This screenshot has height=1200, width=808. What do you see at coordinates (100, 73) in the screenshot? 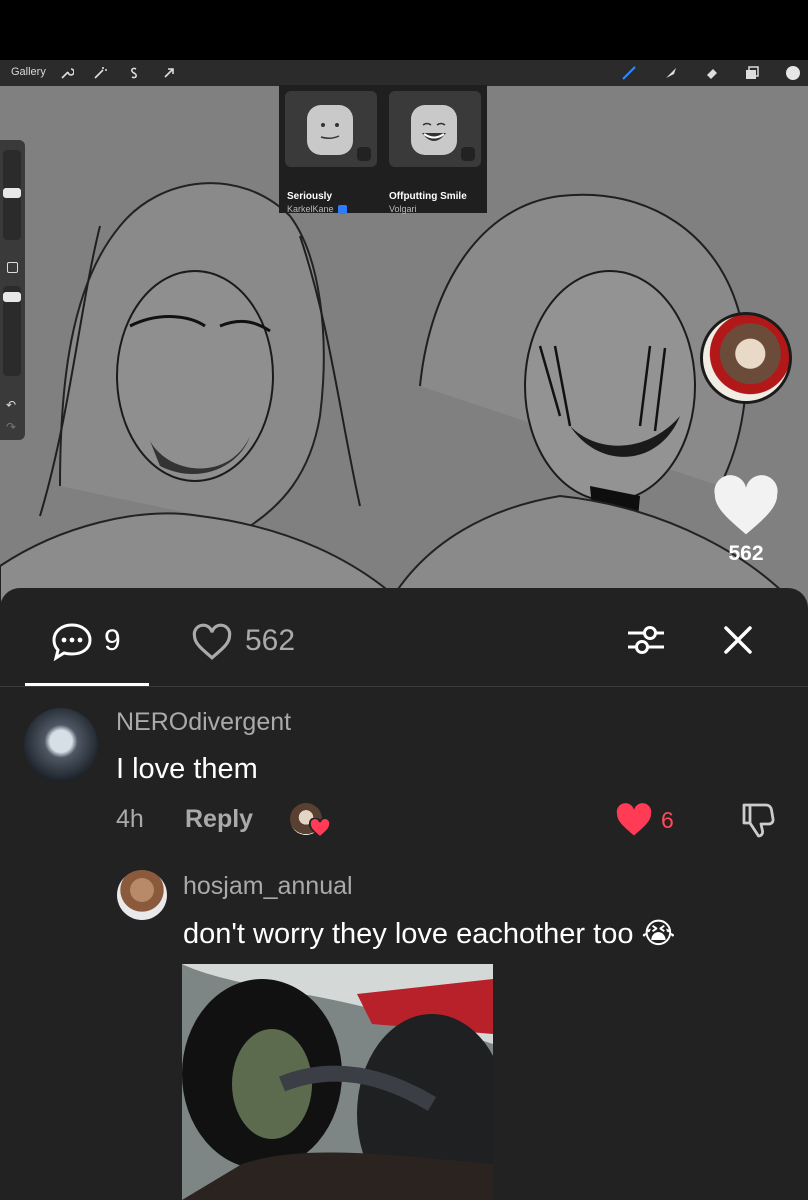
I see `magic-wand-icon` at bounding box center [100, 73].